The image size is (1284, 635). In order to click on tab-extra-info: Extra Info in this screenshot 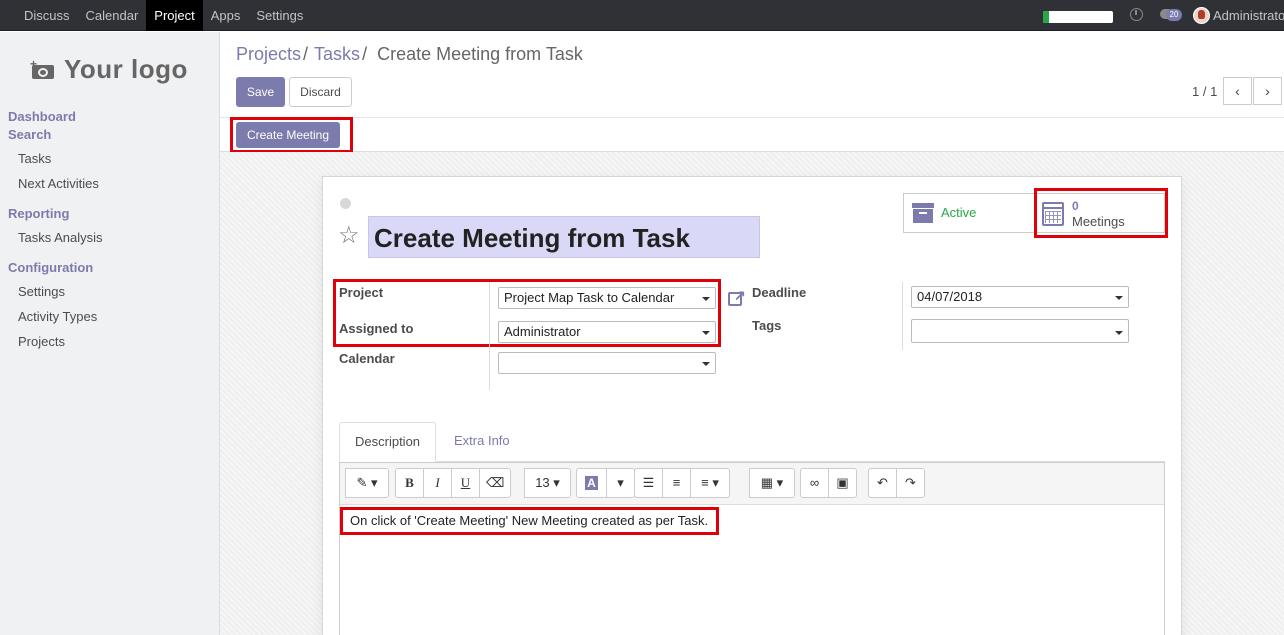, I will do `click(482, 442)`.